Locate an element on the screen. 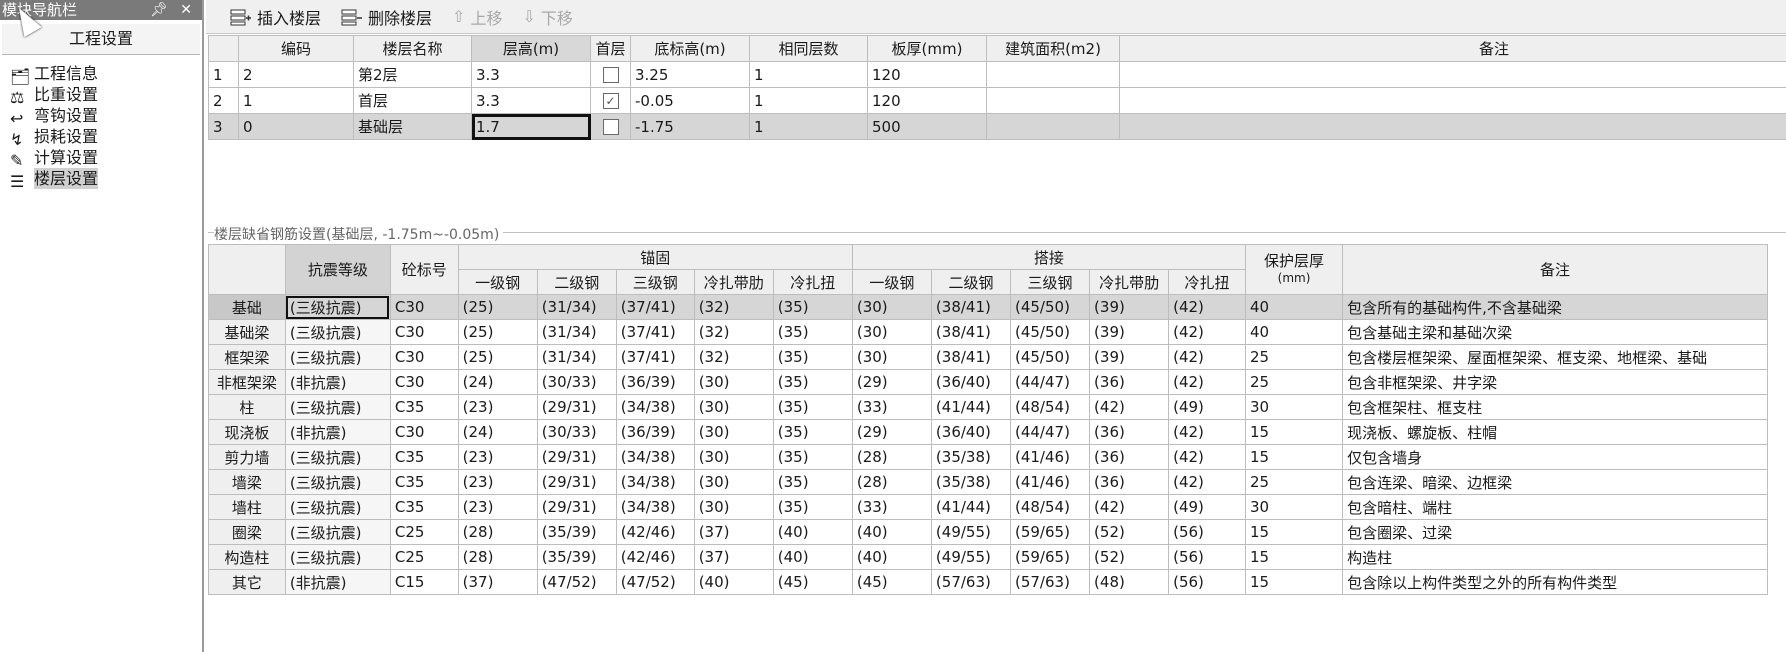 The height and width of the screenshot is (652, 1786). anchor-cell: (45) is located at coordinates (812, 582).